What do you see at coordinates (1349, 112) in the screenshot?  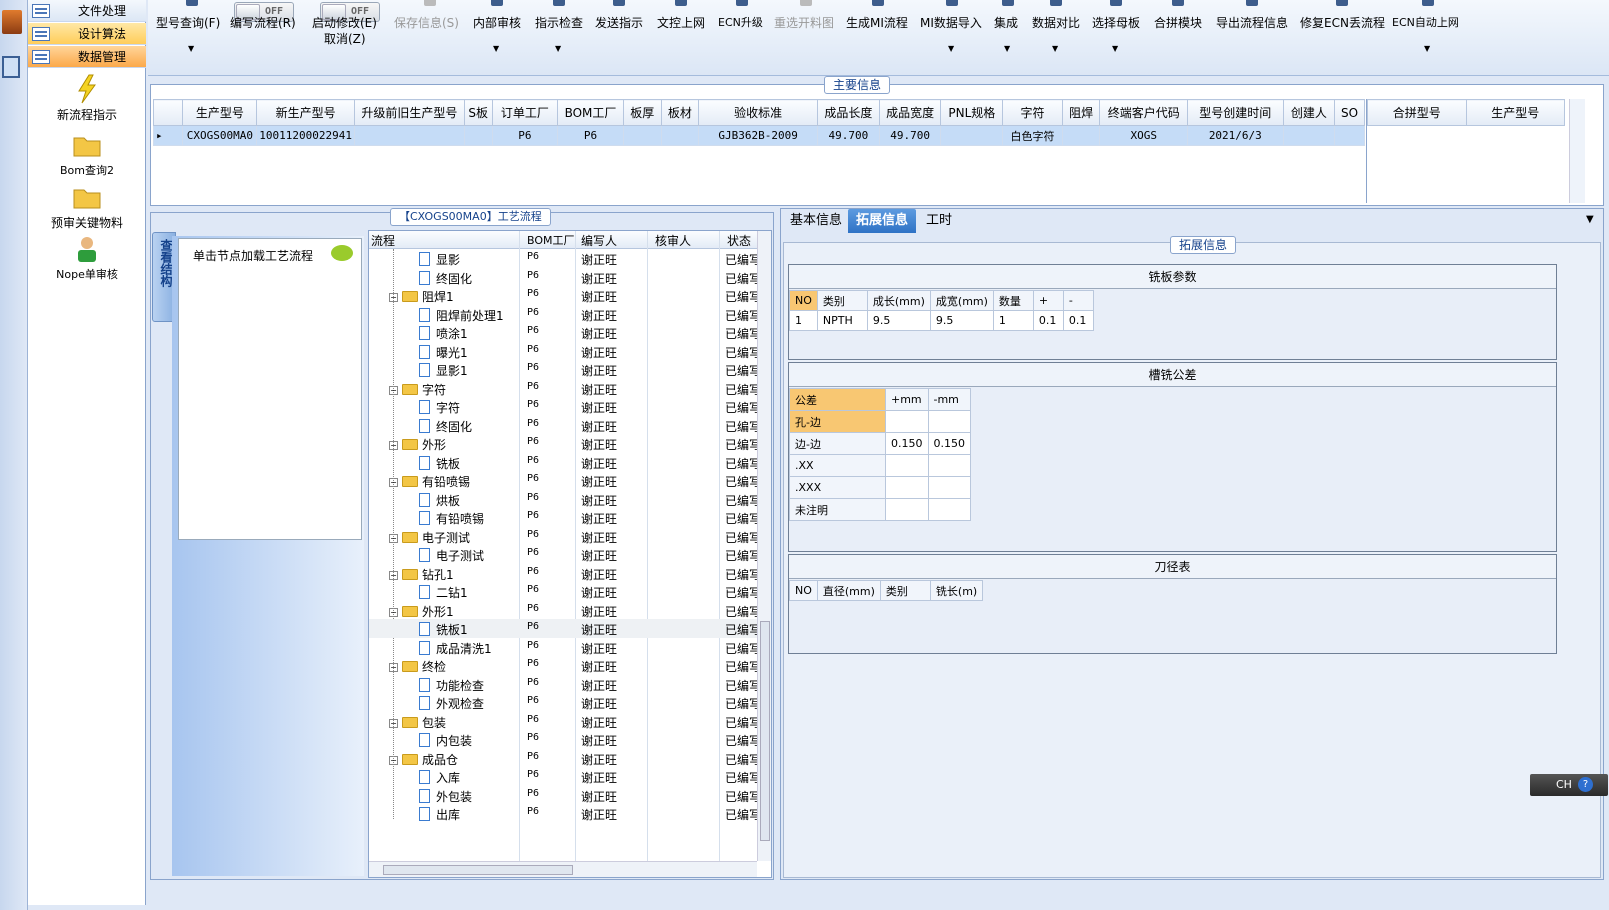 I see `column-header: SO` at bounding box center [1349, 112].